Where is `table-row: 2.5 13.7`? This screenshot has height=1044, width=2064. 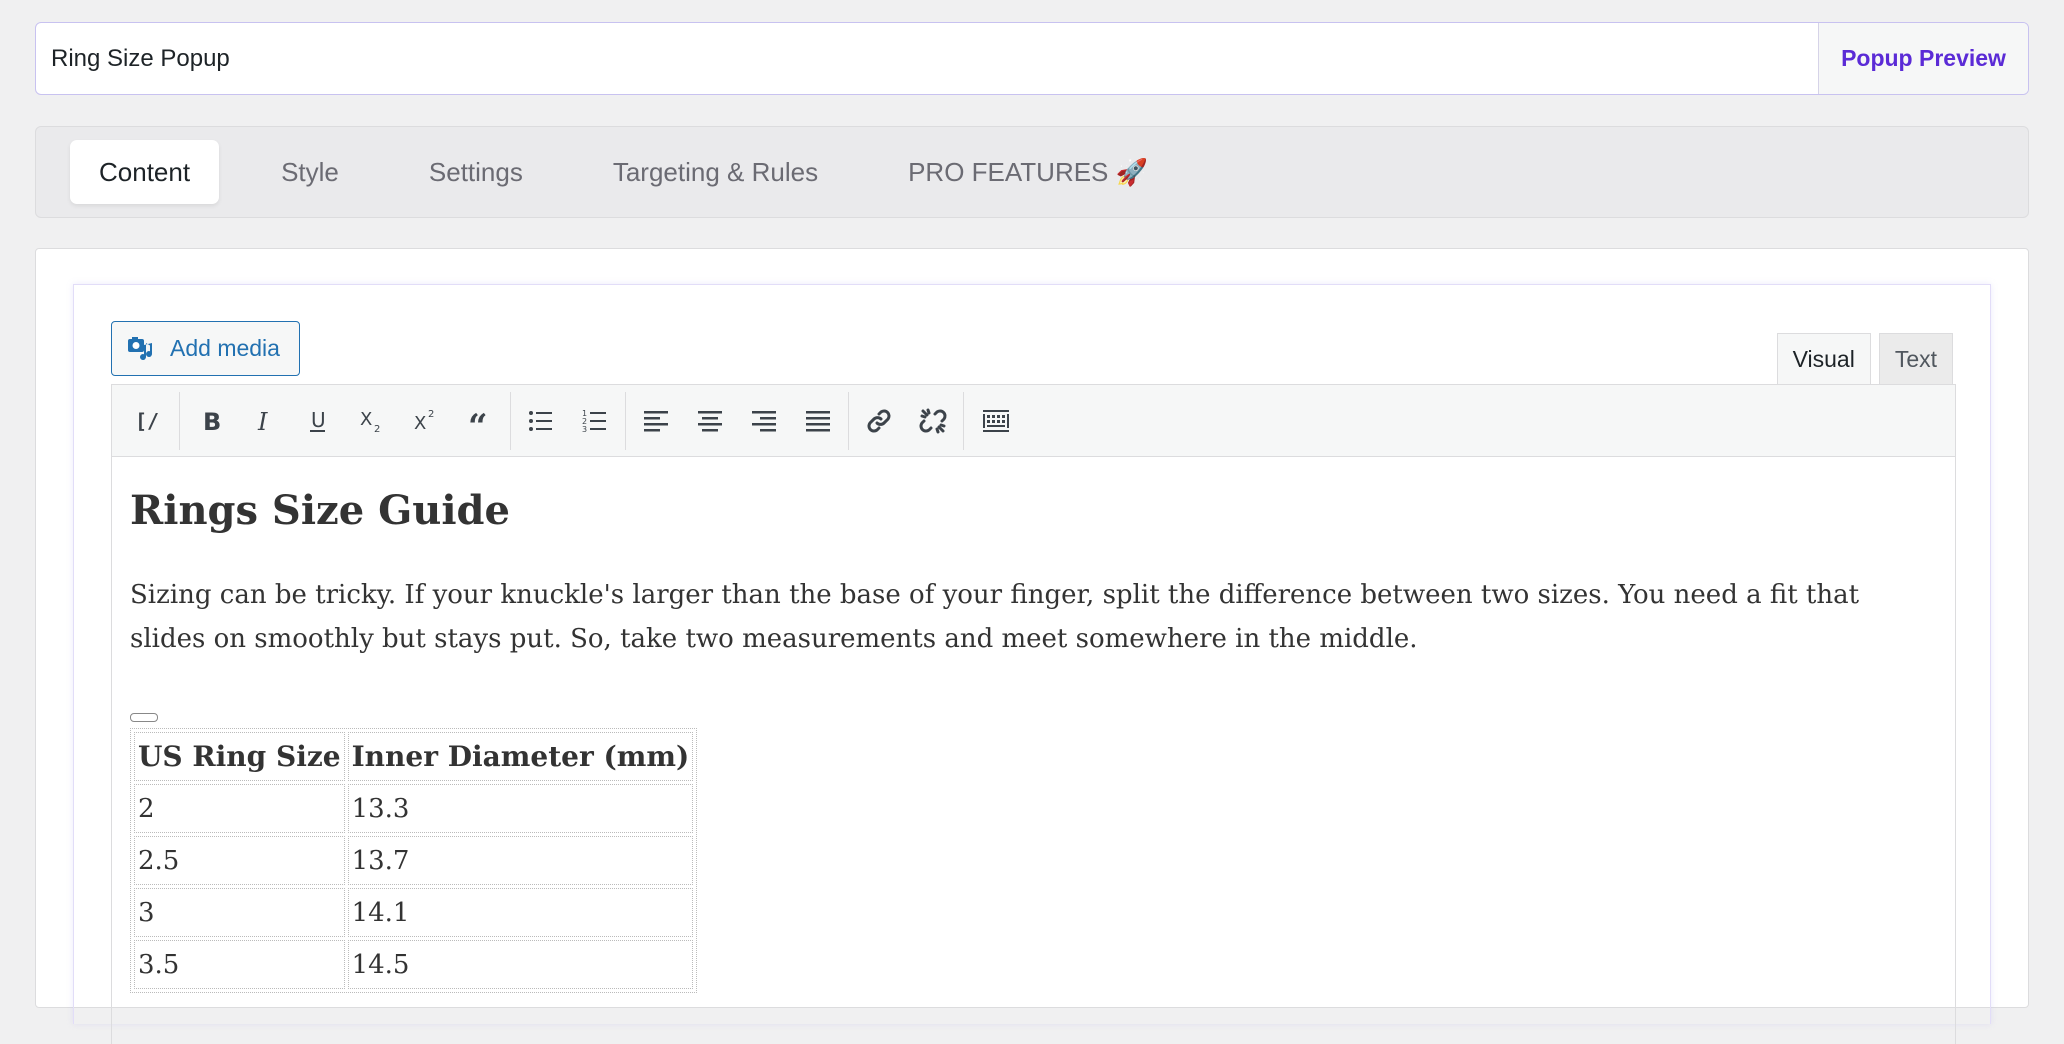 table-row: 2.5 13.7 is located at coordinates (414, 860).